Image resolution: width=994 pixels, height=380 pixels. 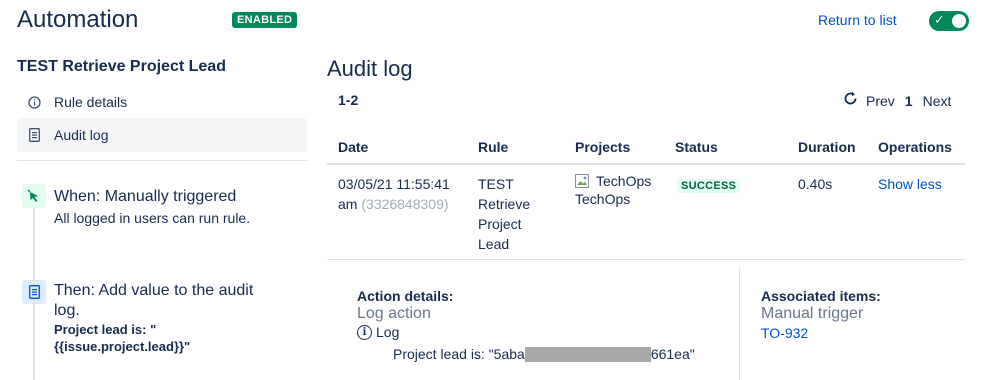 I want to click on column-header-date: Date, so click(x=353, y=147).